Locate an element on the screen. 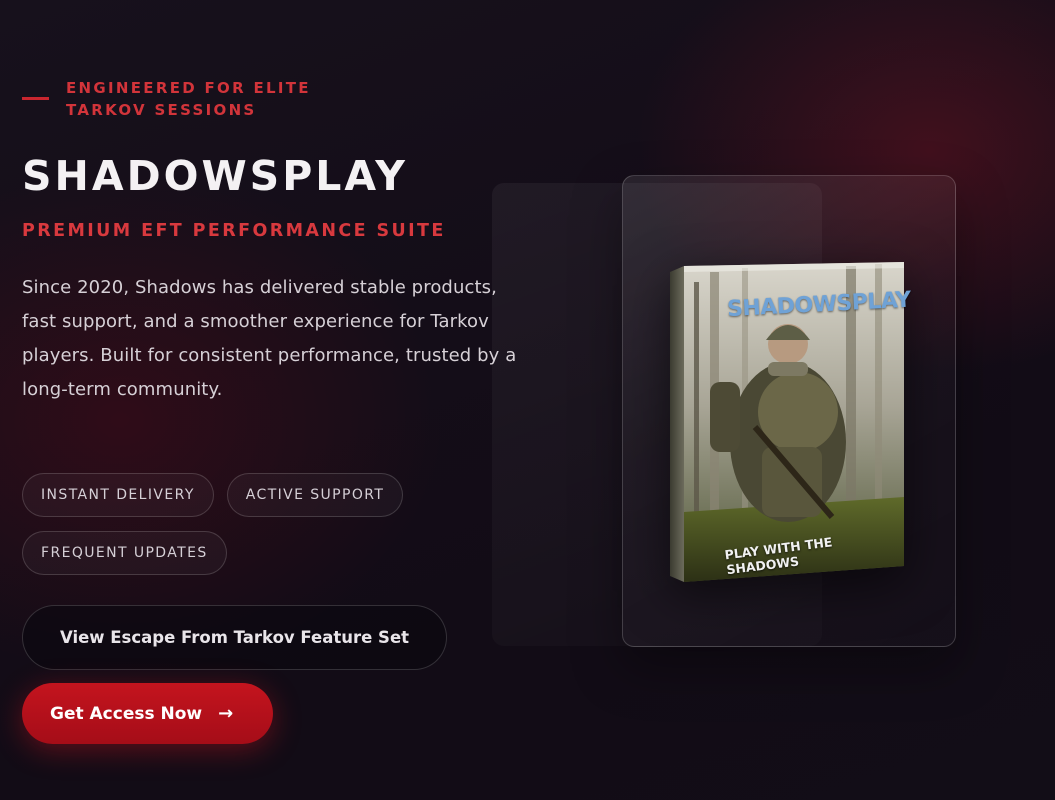 The width and height of the screenshot is (1055, 800). get-access-button: Get Access Now → is located at coordinates (147, 713).